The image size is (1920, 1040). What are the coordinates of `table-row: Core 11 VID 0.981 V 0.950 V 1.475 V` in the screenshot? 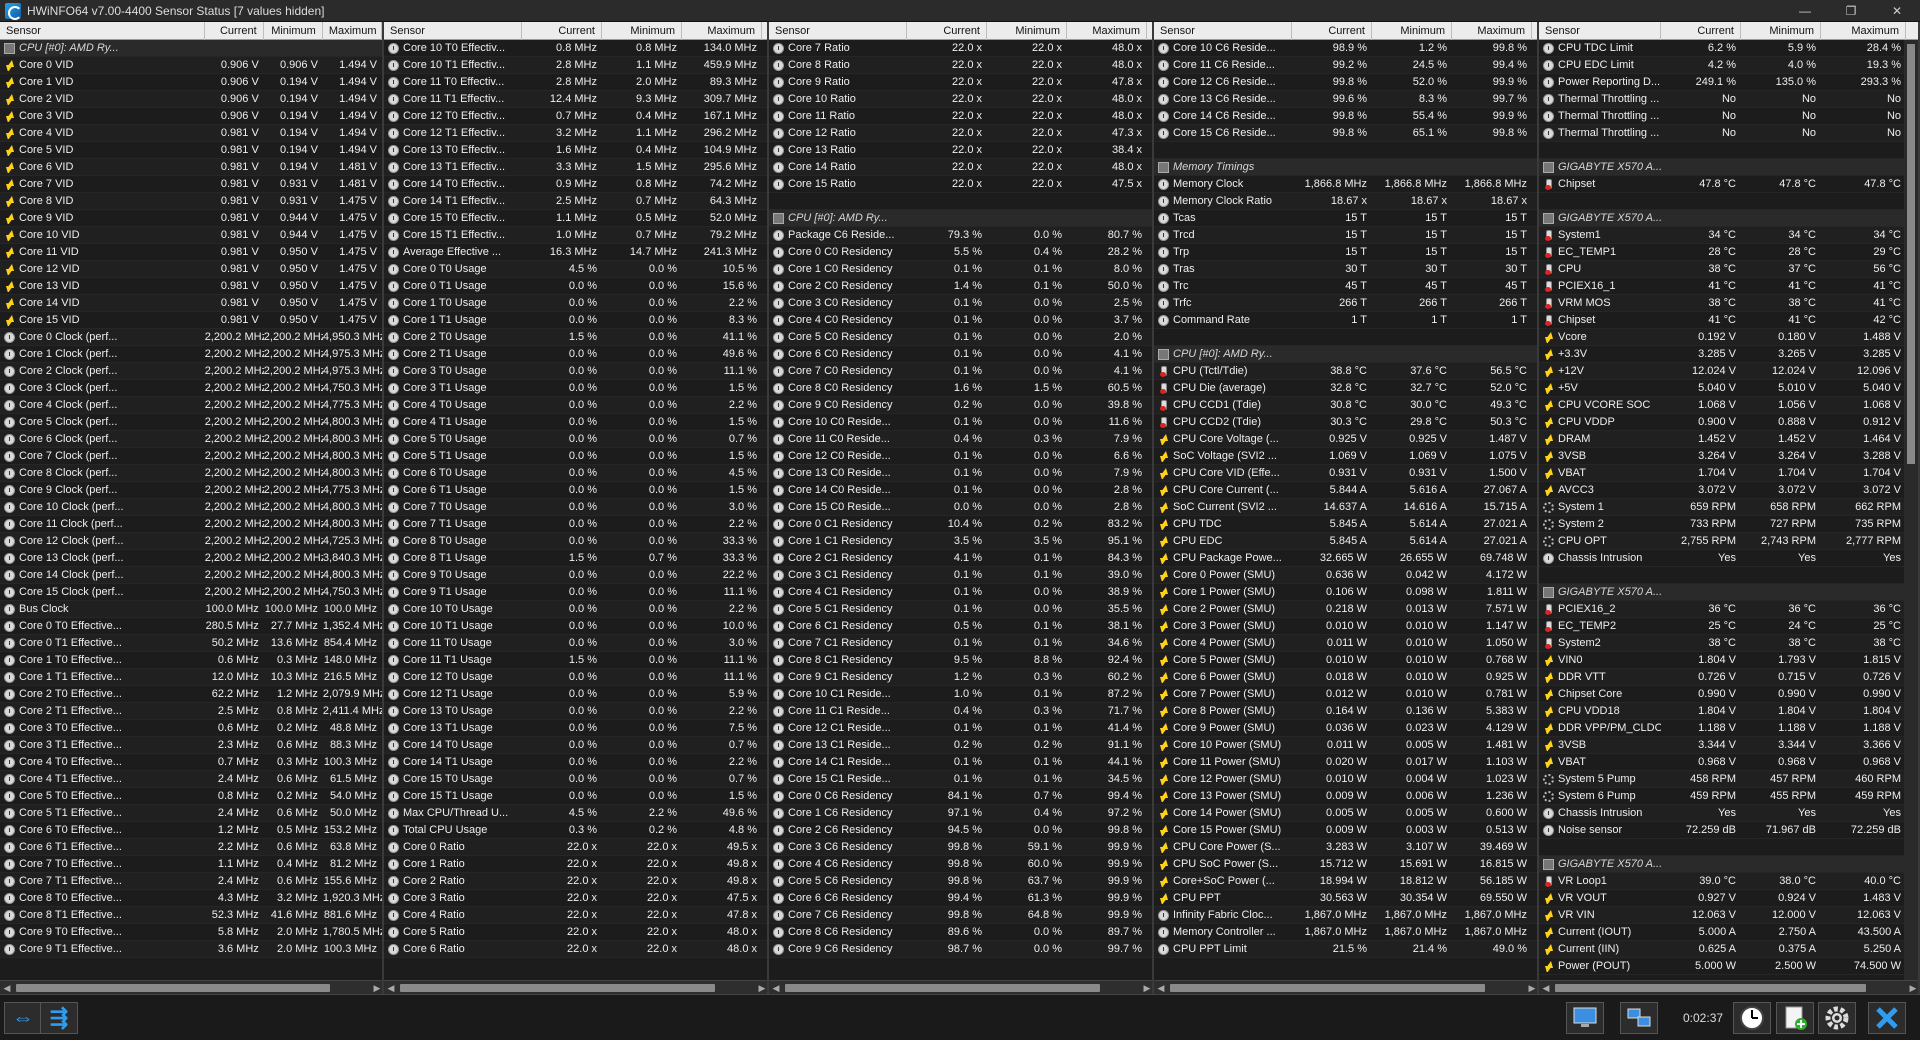 It's located at (191, 252).